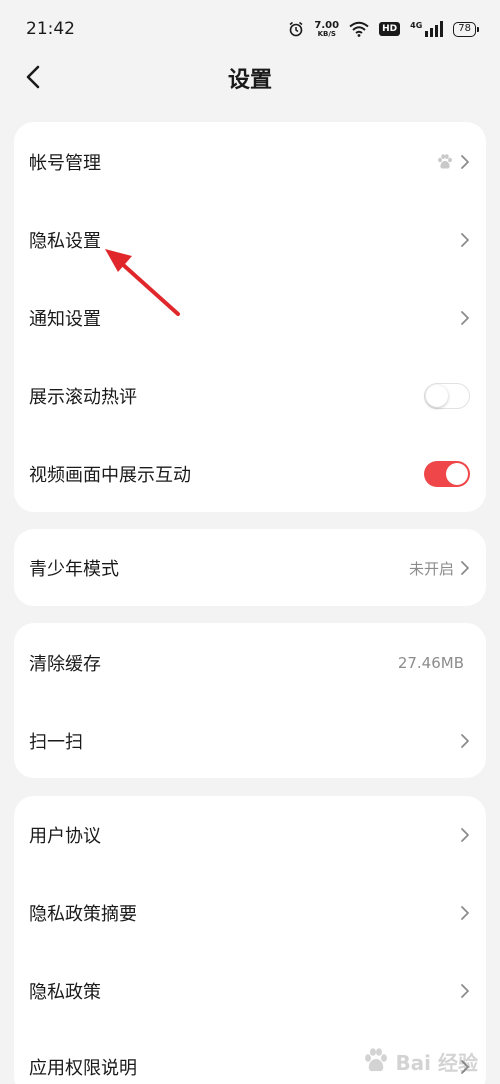 Image resolution: width=500 pixels, height=1084 pixels. What do you see at coordinates (359, 29) in the screenshot?
I see `wifi-icon` at bounding box center [359, 29].